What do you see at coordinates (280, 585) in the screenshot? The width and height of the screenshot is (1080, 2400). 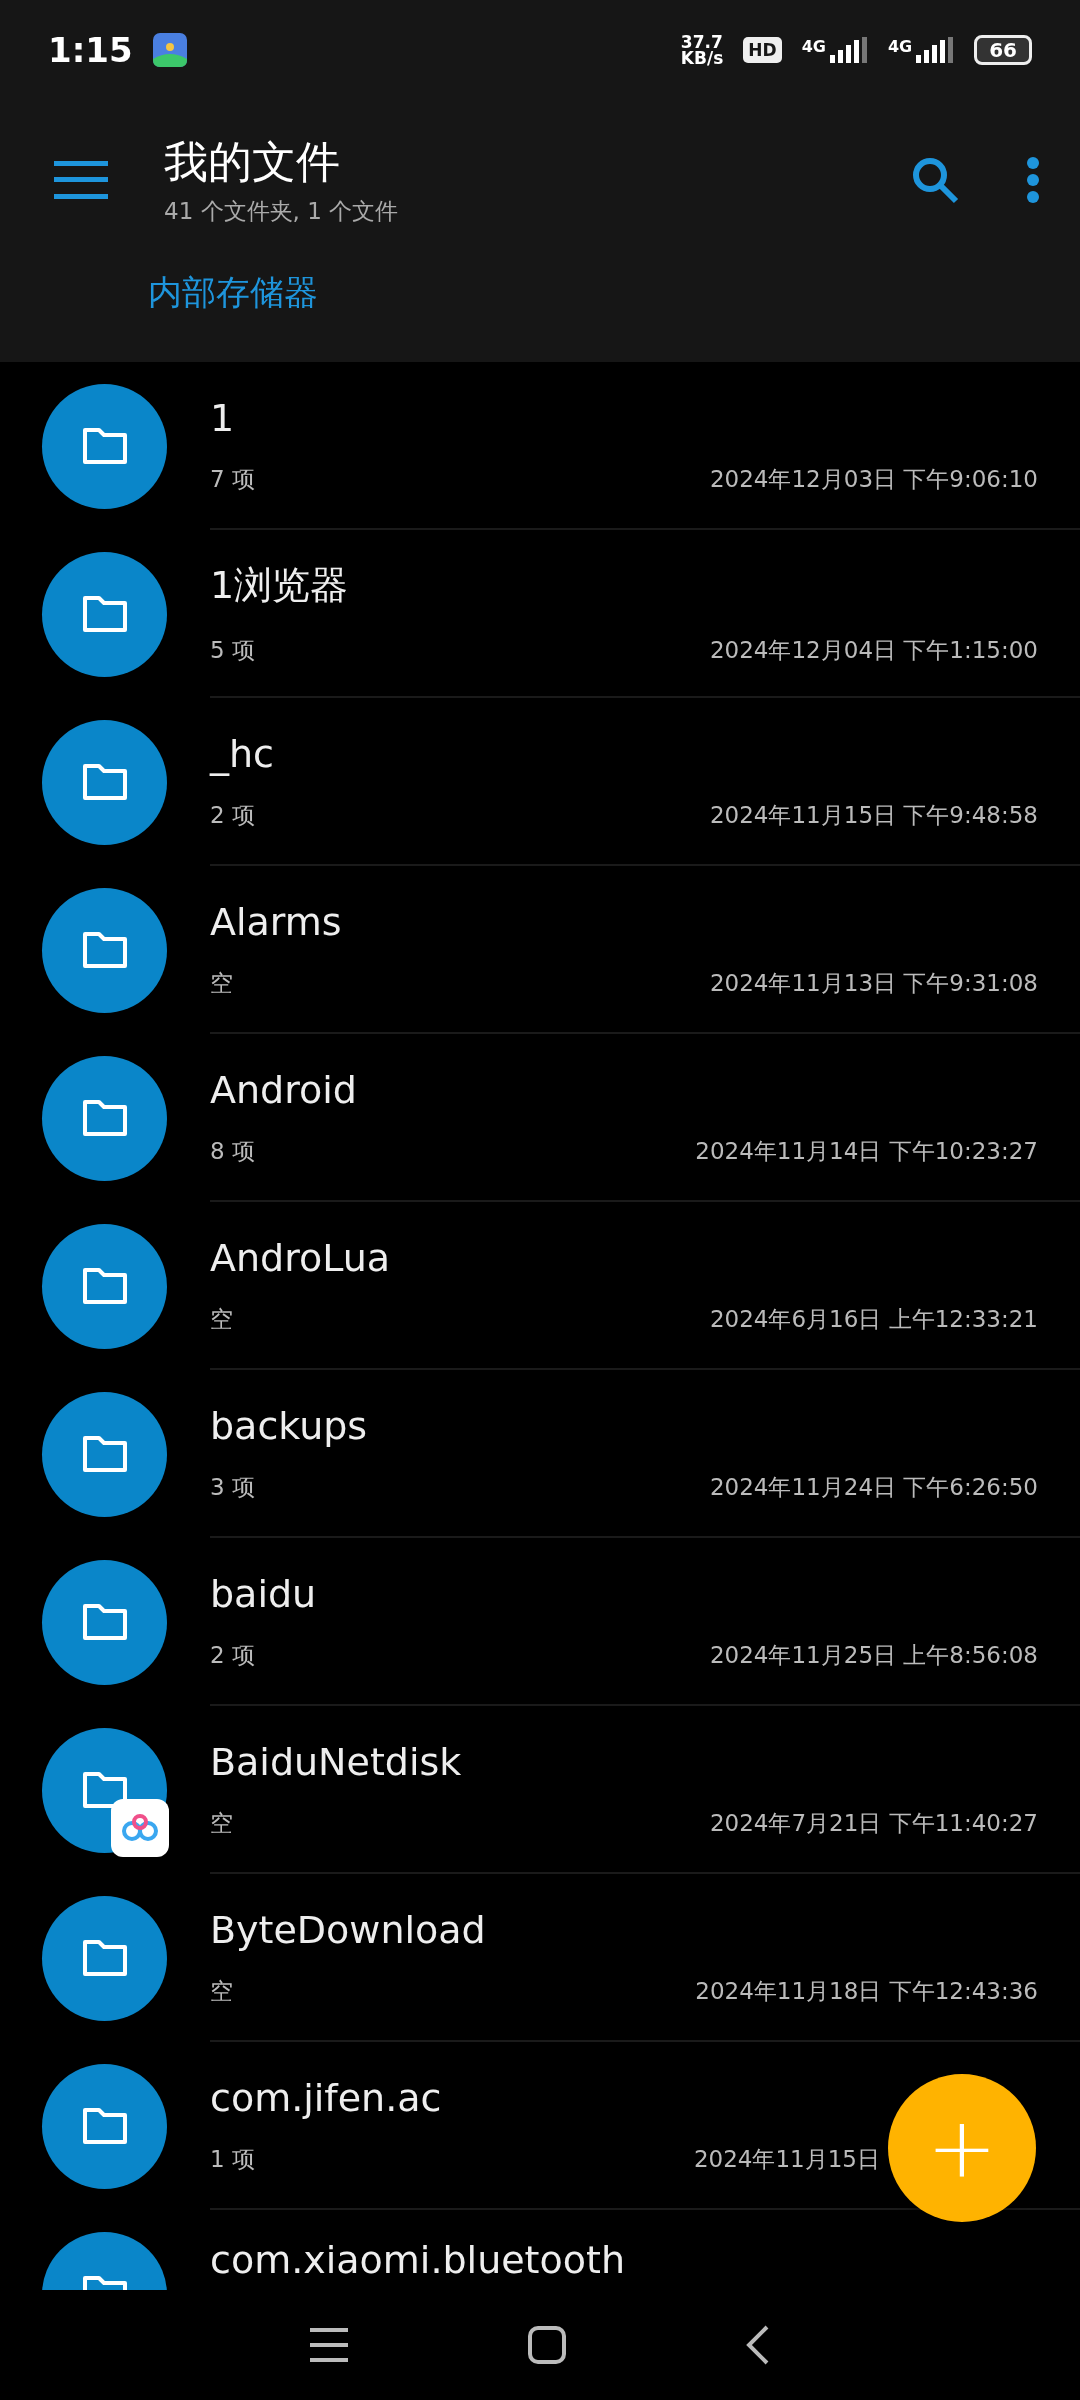 I see `folder-name: 1浏览器` at bounding box center [280, 585].